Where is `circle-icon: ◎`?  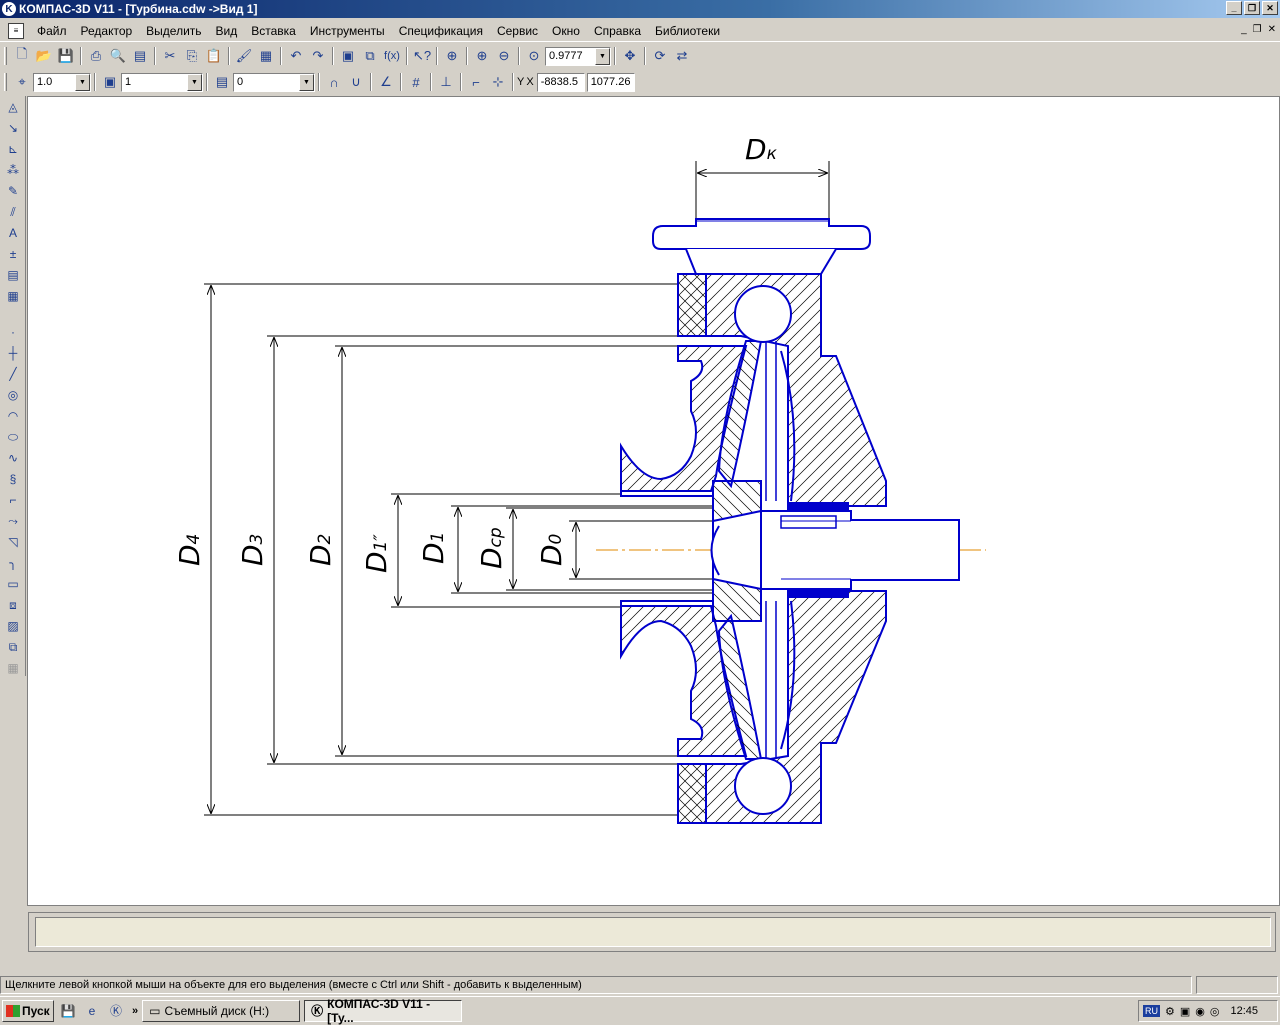 circle-icon: ◎ is located at coordinates (13, 395).